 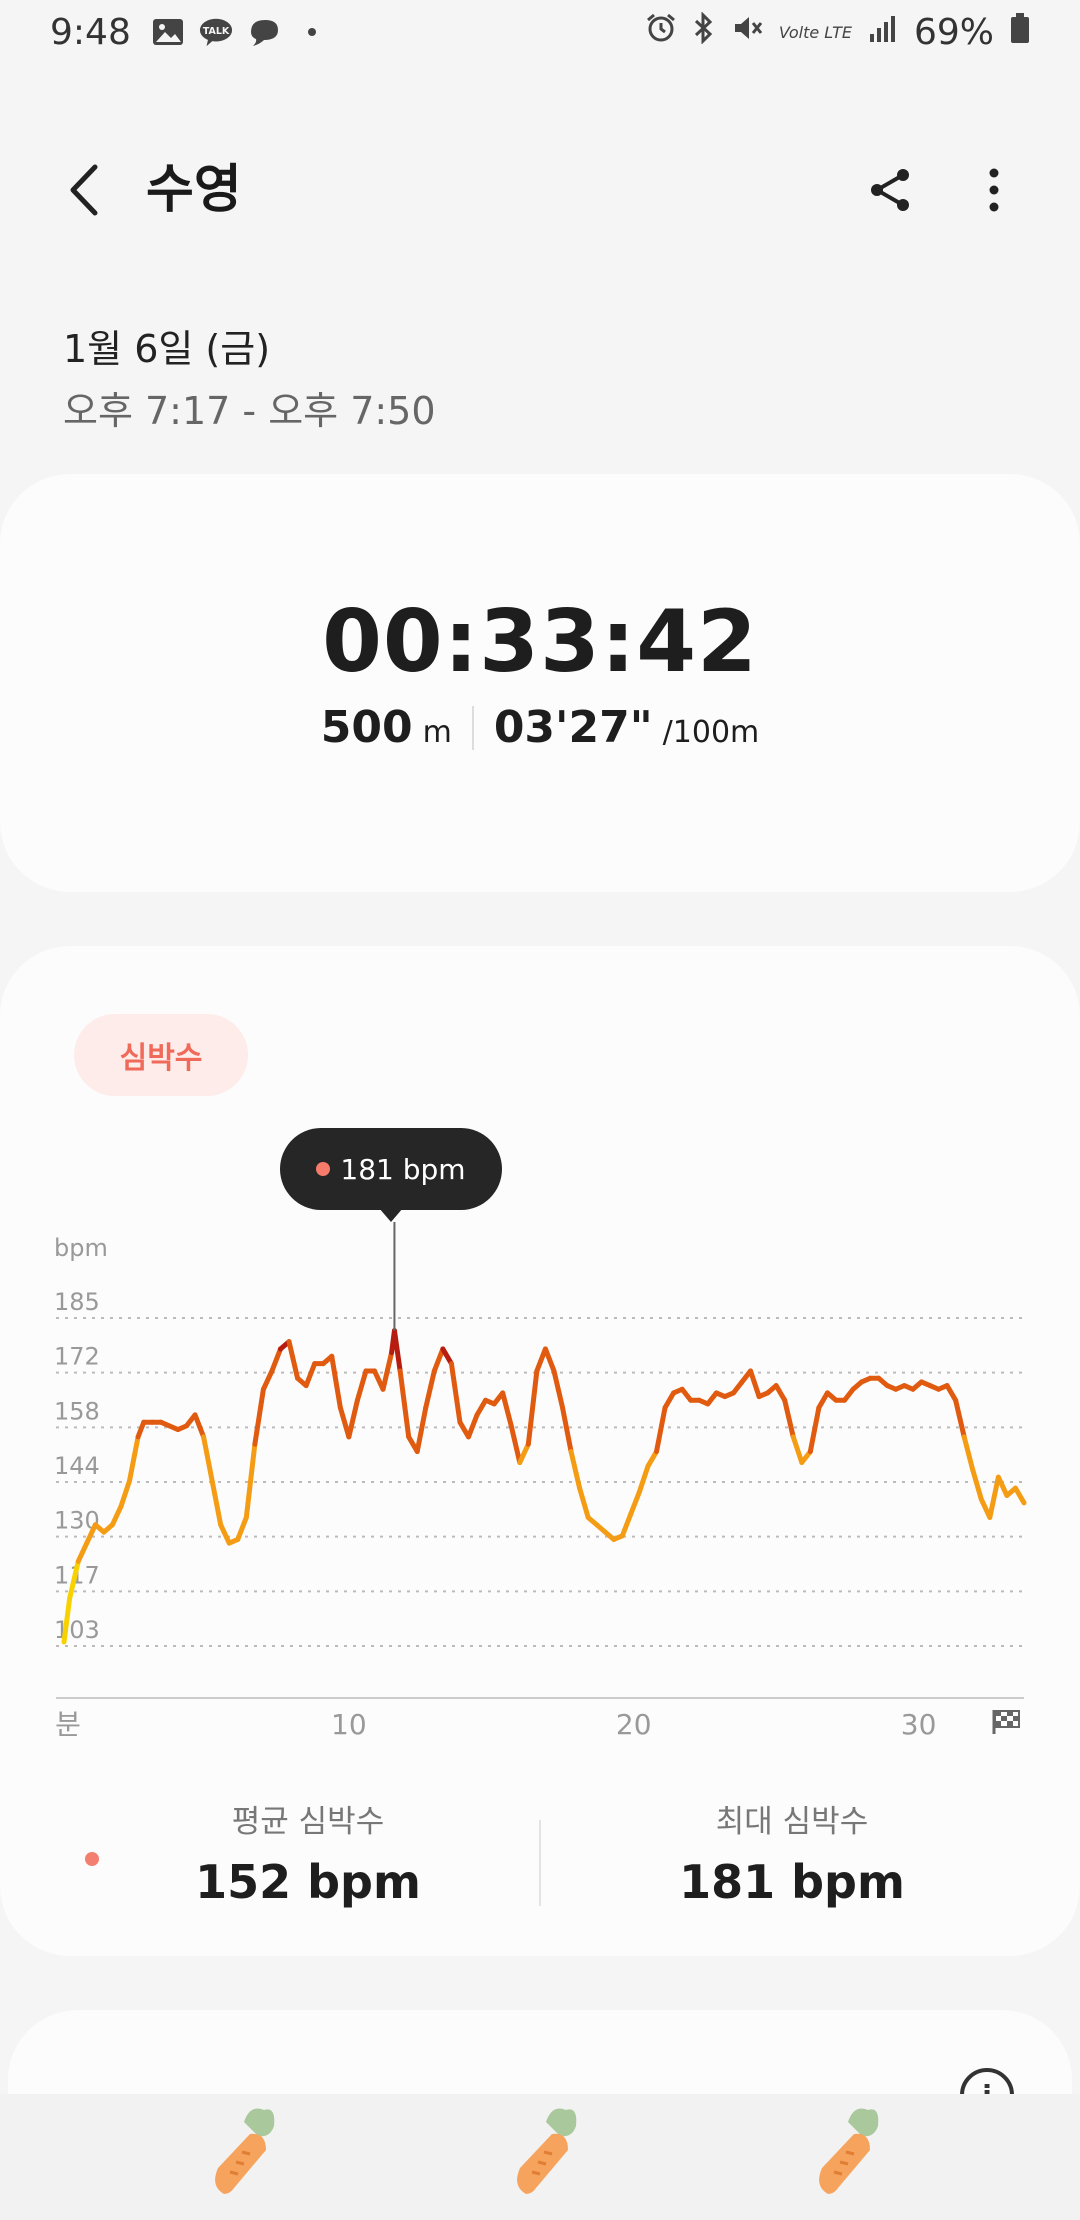 What do you see at coordinates (1006, 1722) in the screenshot?
I see `finish-flag-icon` at bounding box center [1006, 1722].